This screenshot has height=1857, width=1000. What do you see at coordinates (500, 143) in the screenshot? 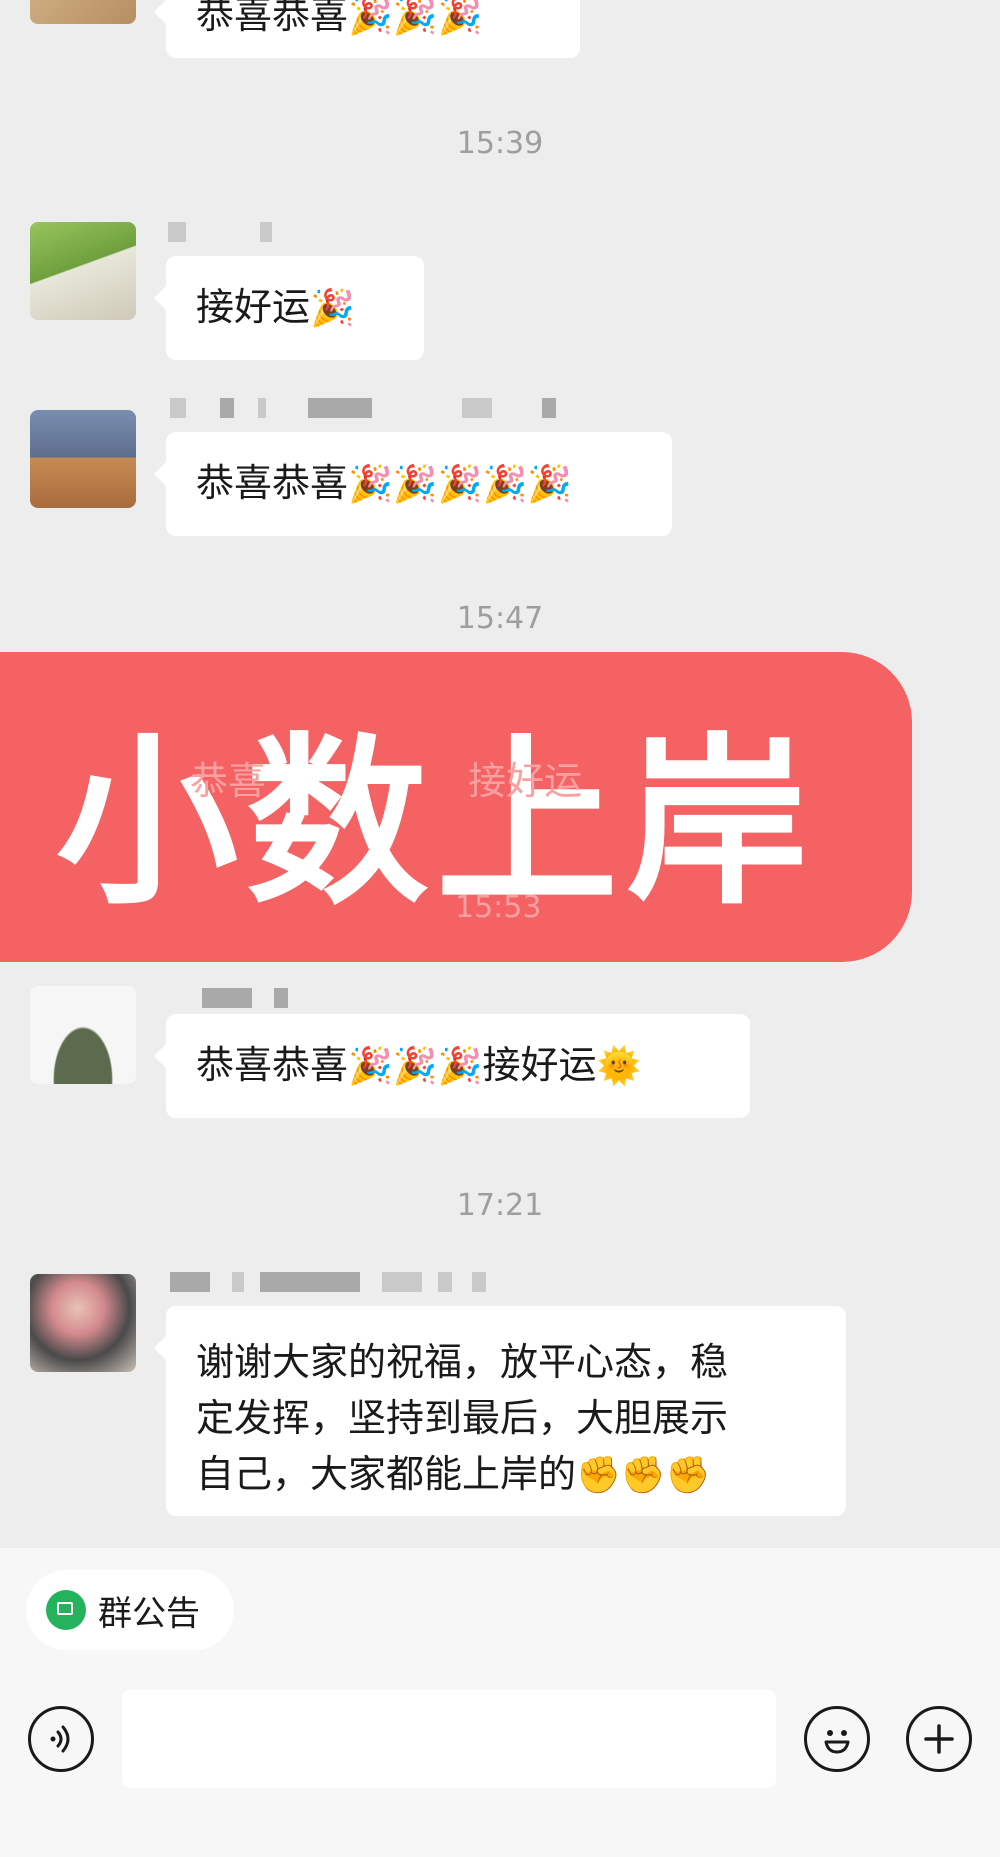
I see `timestamp: 15:39` at bounding box center [500, 143].